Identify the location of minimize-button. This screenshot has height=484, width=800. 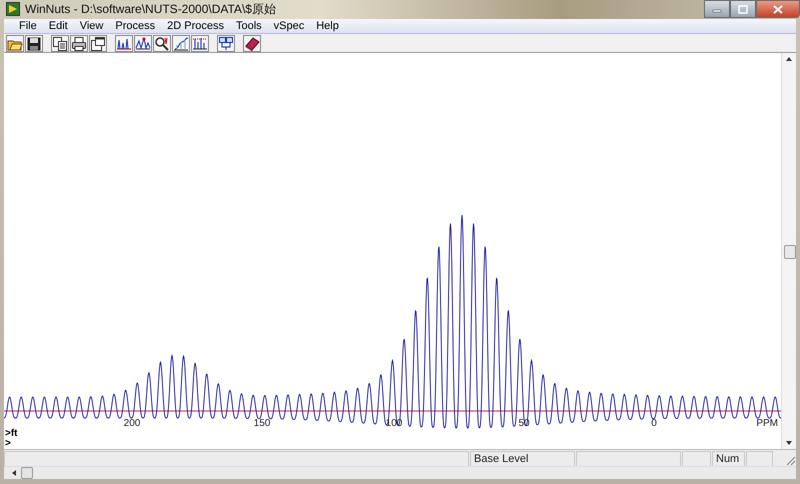
(717, 9).